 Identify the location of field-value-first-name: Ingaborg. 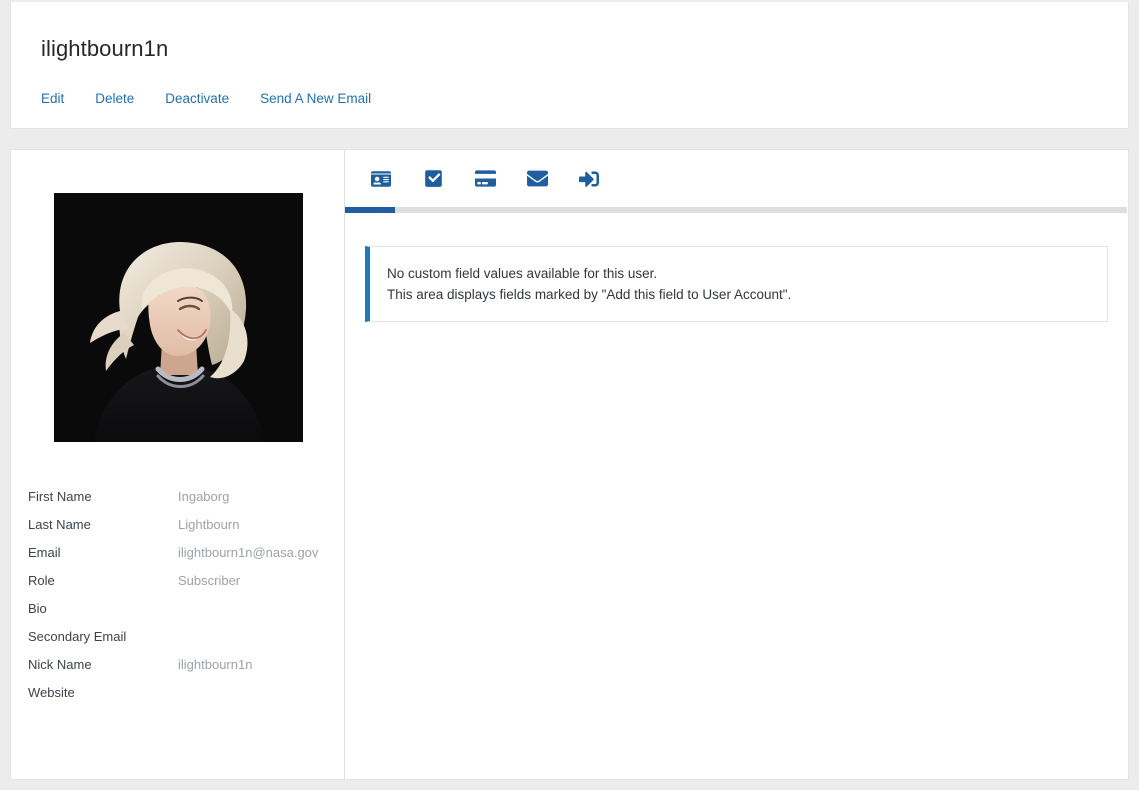
(204, 496).